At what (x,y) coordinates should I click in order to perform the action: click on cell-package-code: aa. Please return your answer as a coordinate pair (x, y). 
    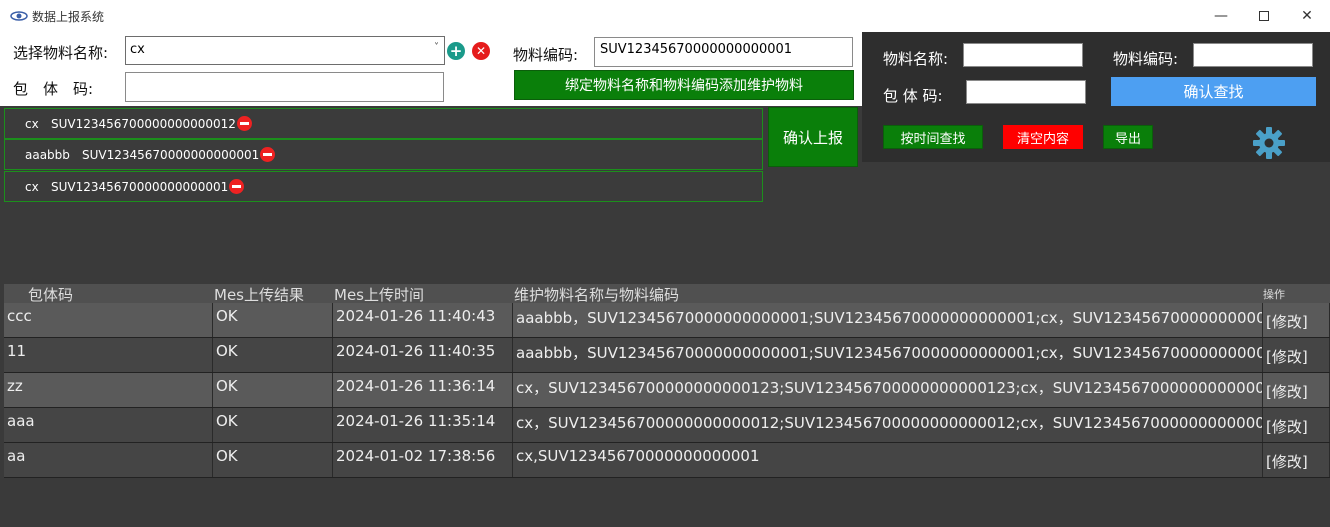
    Looking at the image, I should click on (108, 460).